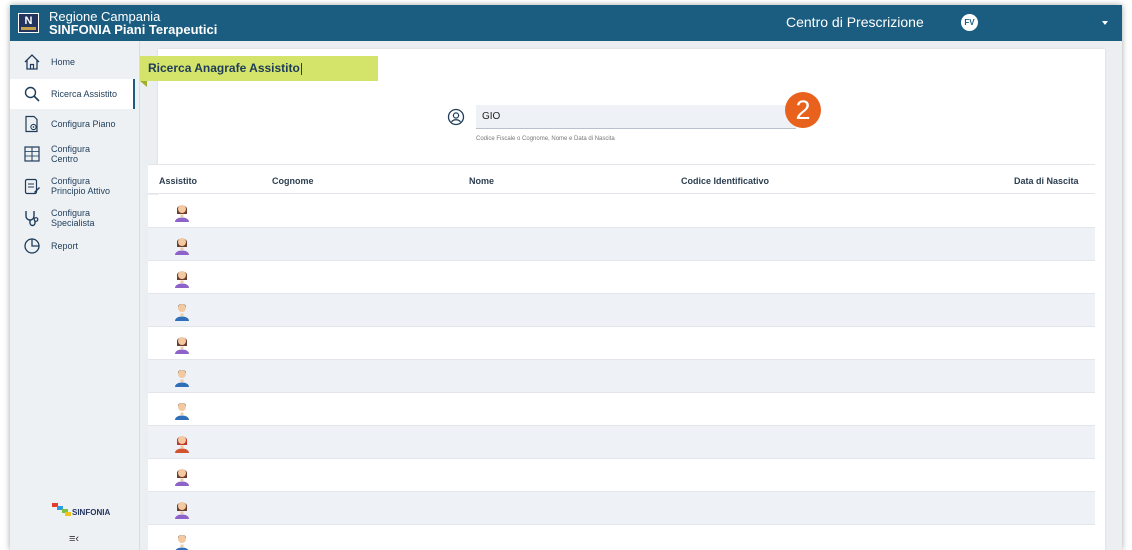 Image resolution: width=1132 pixels, height=550 pixels. Describe the element at coordinates (81, 186) in the screenshot. I see `sidebar-item-label: Configura Principio Attivo` at that location.